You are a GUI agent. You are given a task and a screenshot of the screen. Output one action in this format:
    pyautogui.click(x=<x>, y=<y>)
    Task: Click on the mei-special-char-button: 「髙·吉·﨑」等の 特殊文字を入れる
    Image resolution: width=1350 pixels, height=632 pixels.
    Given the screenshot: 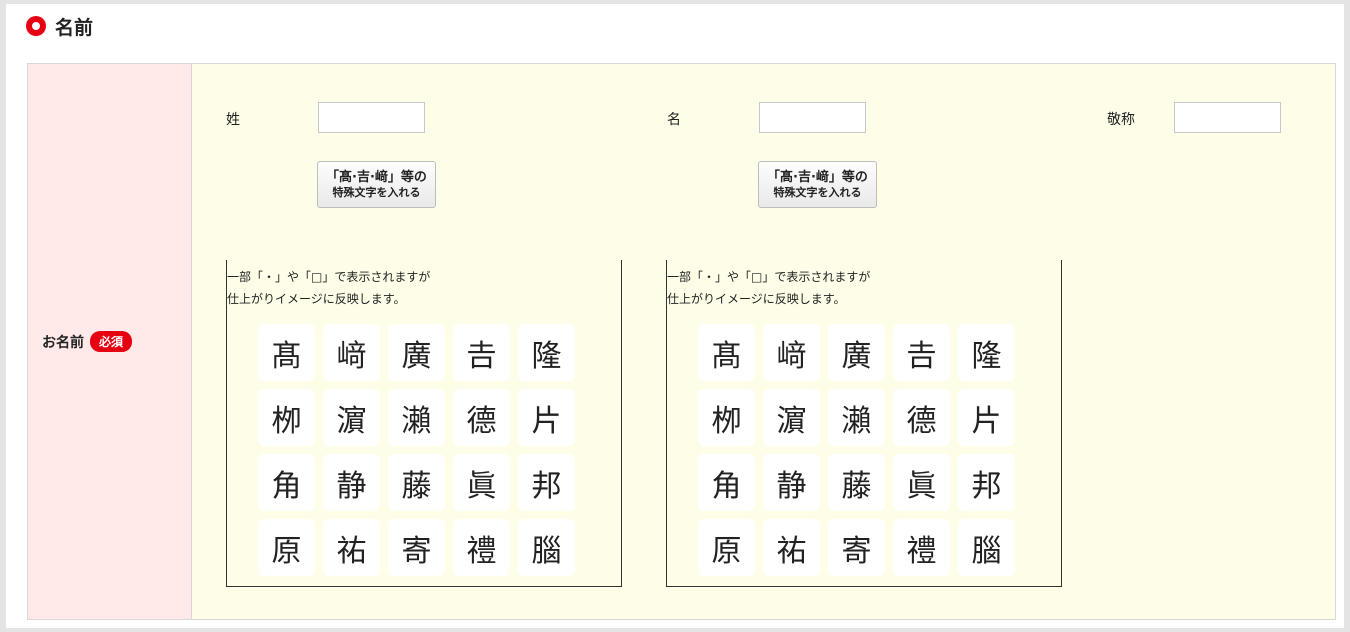 What is the action you would take?
    pyautogui.click(x=817, y=184)
    